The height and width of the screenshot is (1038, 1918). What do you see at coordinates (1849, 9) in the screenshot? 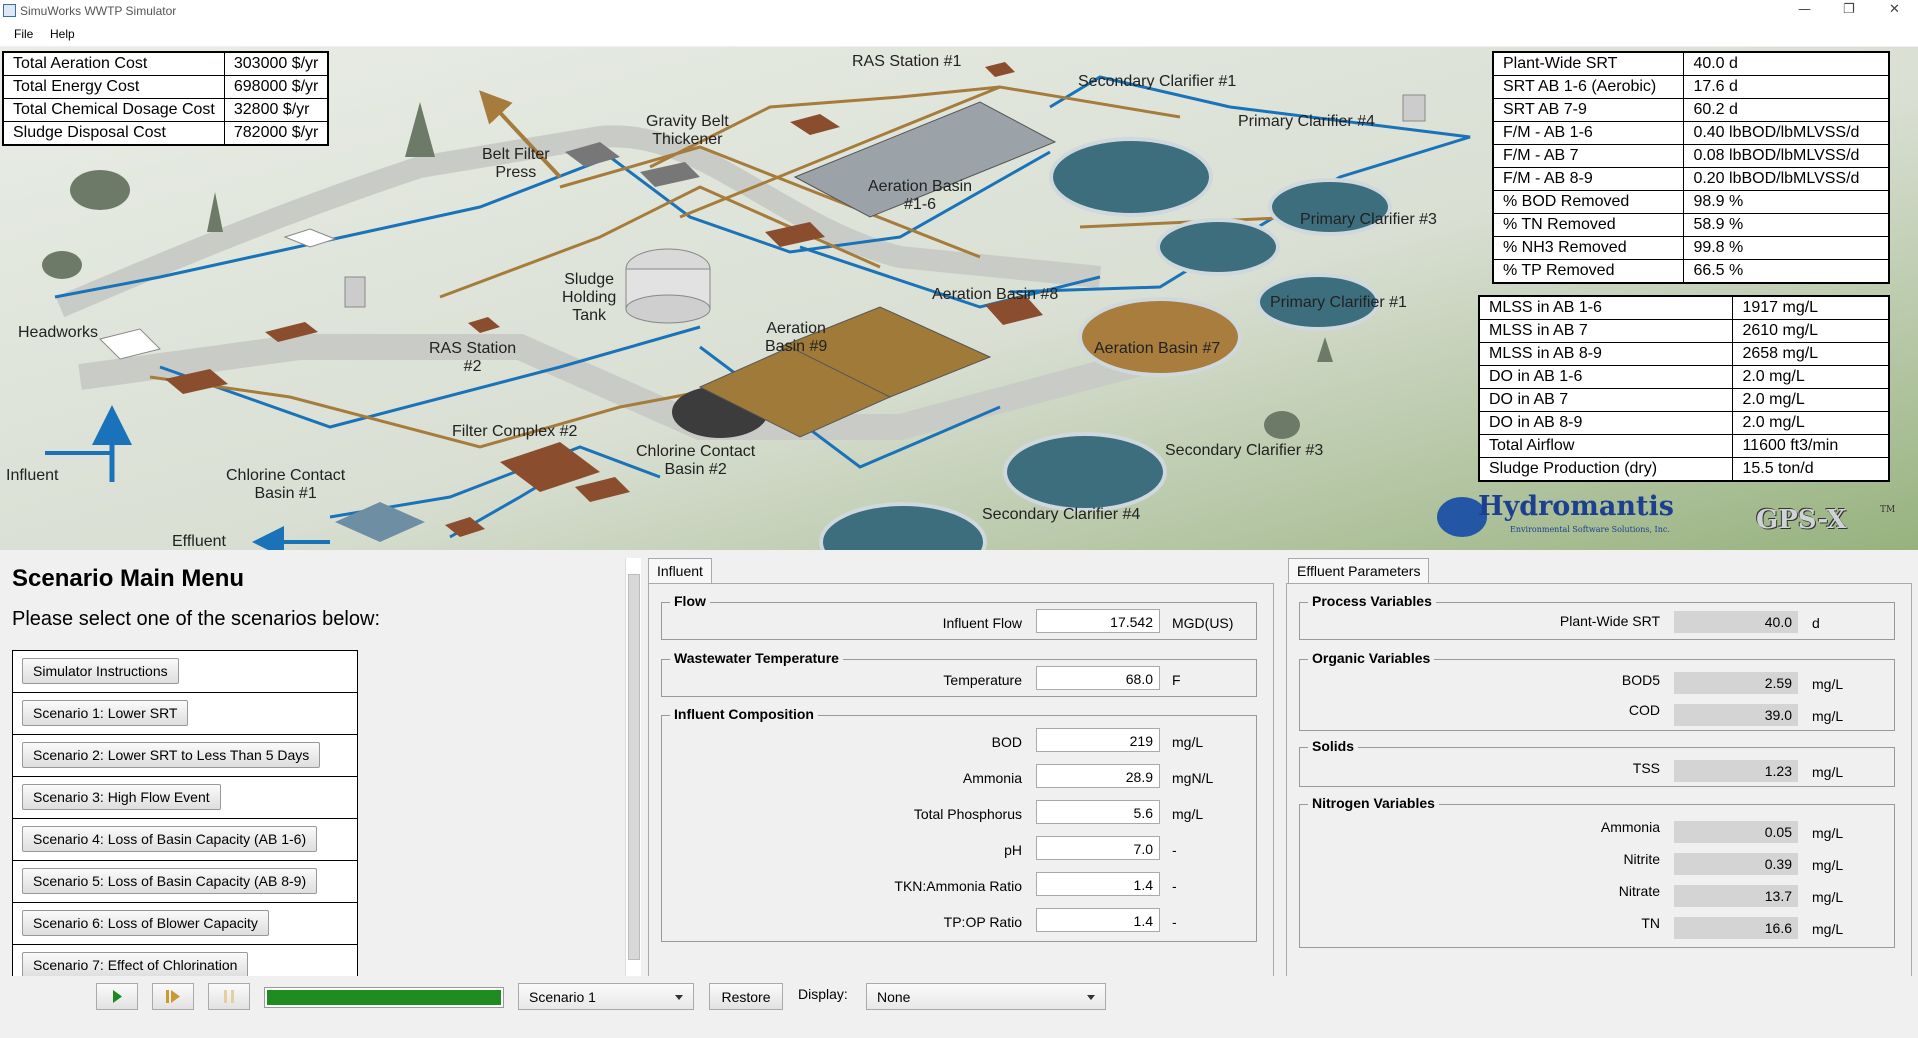
I see `restore-button: ❐` at bounding box center [1849, 9].